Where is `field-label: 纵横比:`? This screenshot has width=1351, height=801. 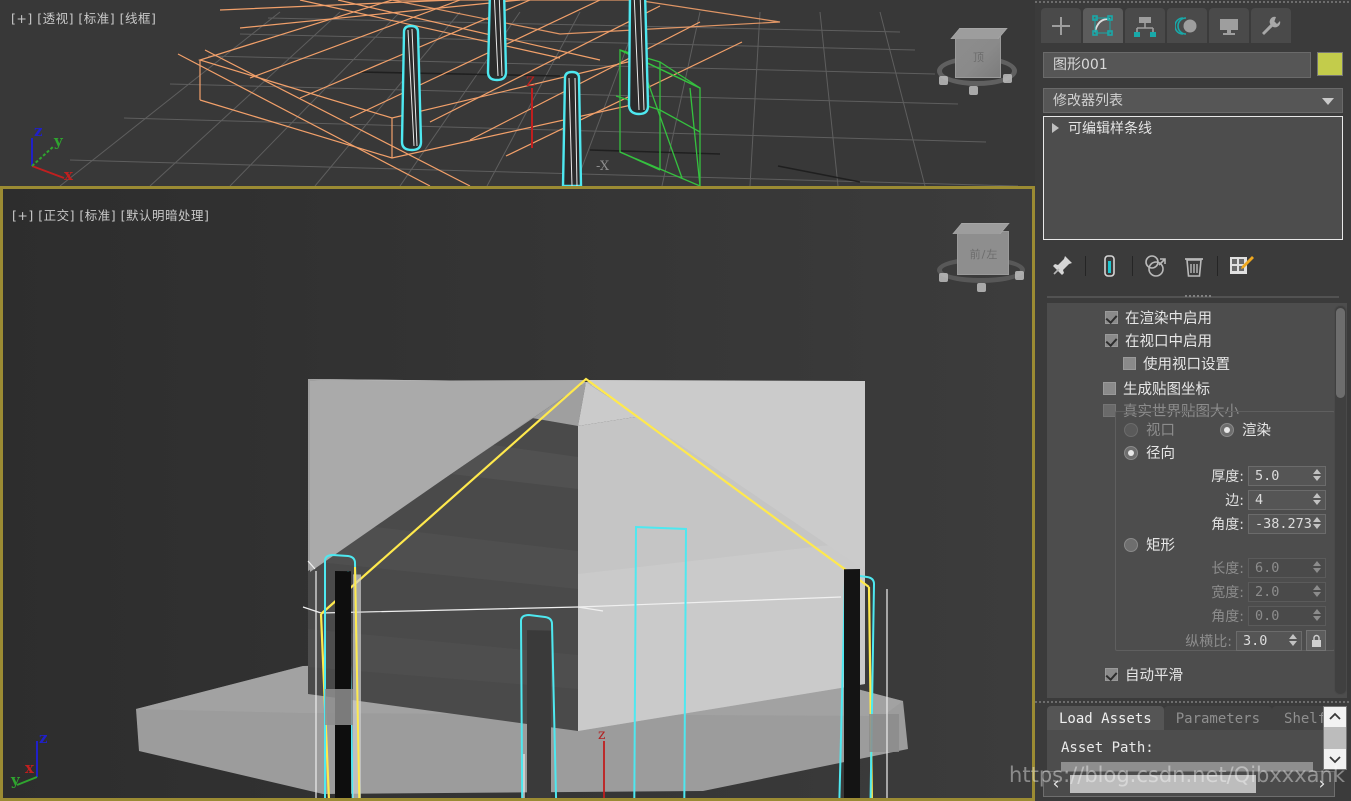 field-label: 纵横比: is located at coordinates (1208, 641).